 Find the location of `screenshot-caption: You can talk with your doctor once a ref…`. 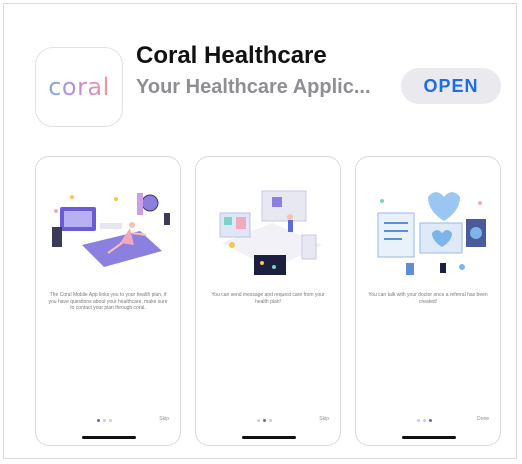

screenshot-caption: You can talk with your doctor once a ref… is located at coordinates (428, 298).